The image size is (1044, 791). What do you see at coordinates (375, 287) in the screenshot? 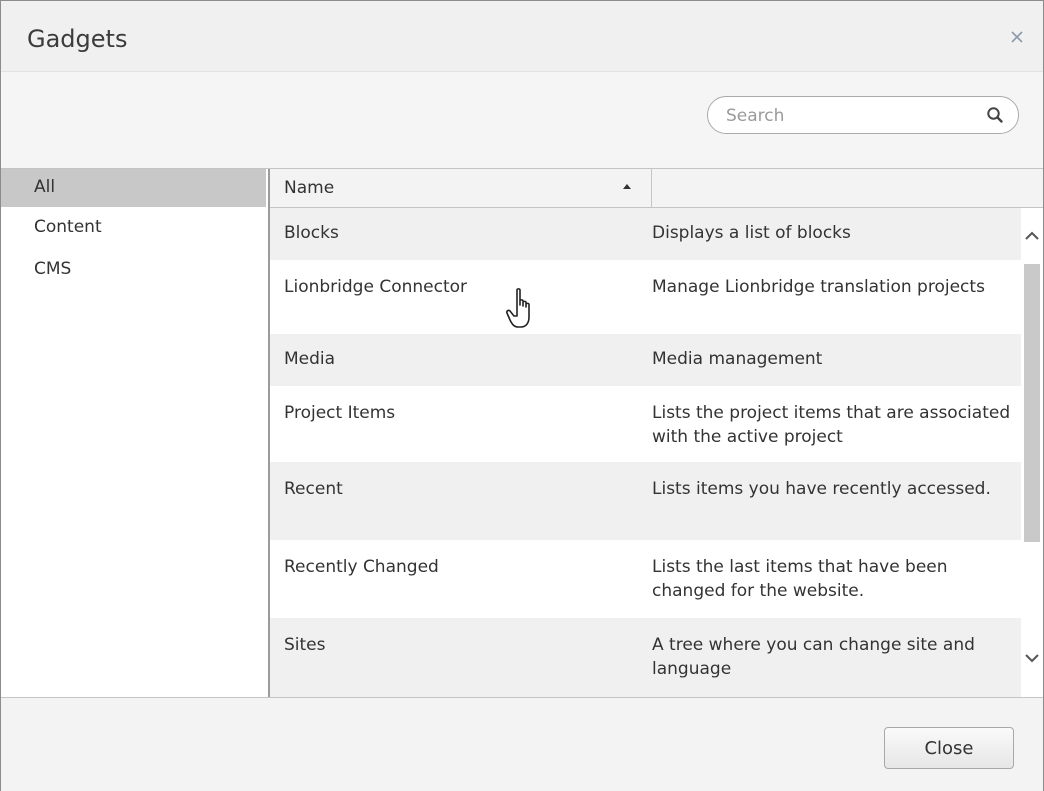
I see `gadget-name: Lionbridge Connector` at bounding box center [375, 287].